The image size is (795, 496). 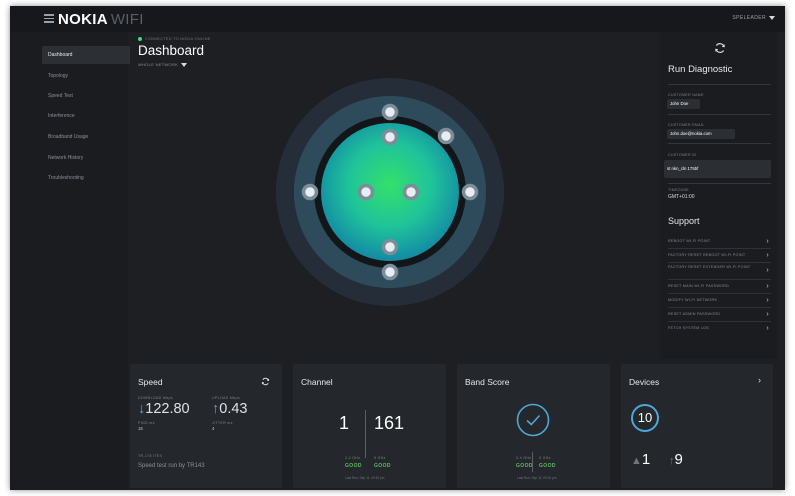 What do you see at coordinates (49, 19) in the screenshot?
I see `hamburger-menu-icon` at bounding box center [49, 19].